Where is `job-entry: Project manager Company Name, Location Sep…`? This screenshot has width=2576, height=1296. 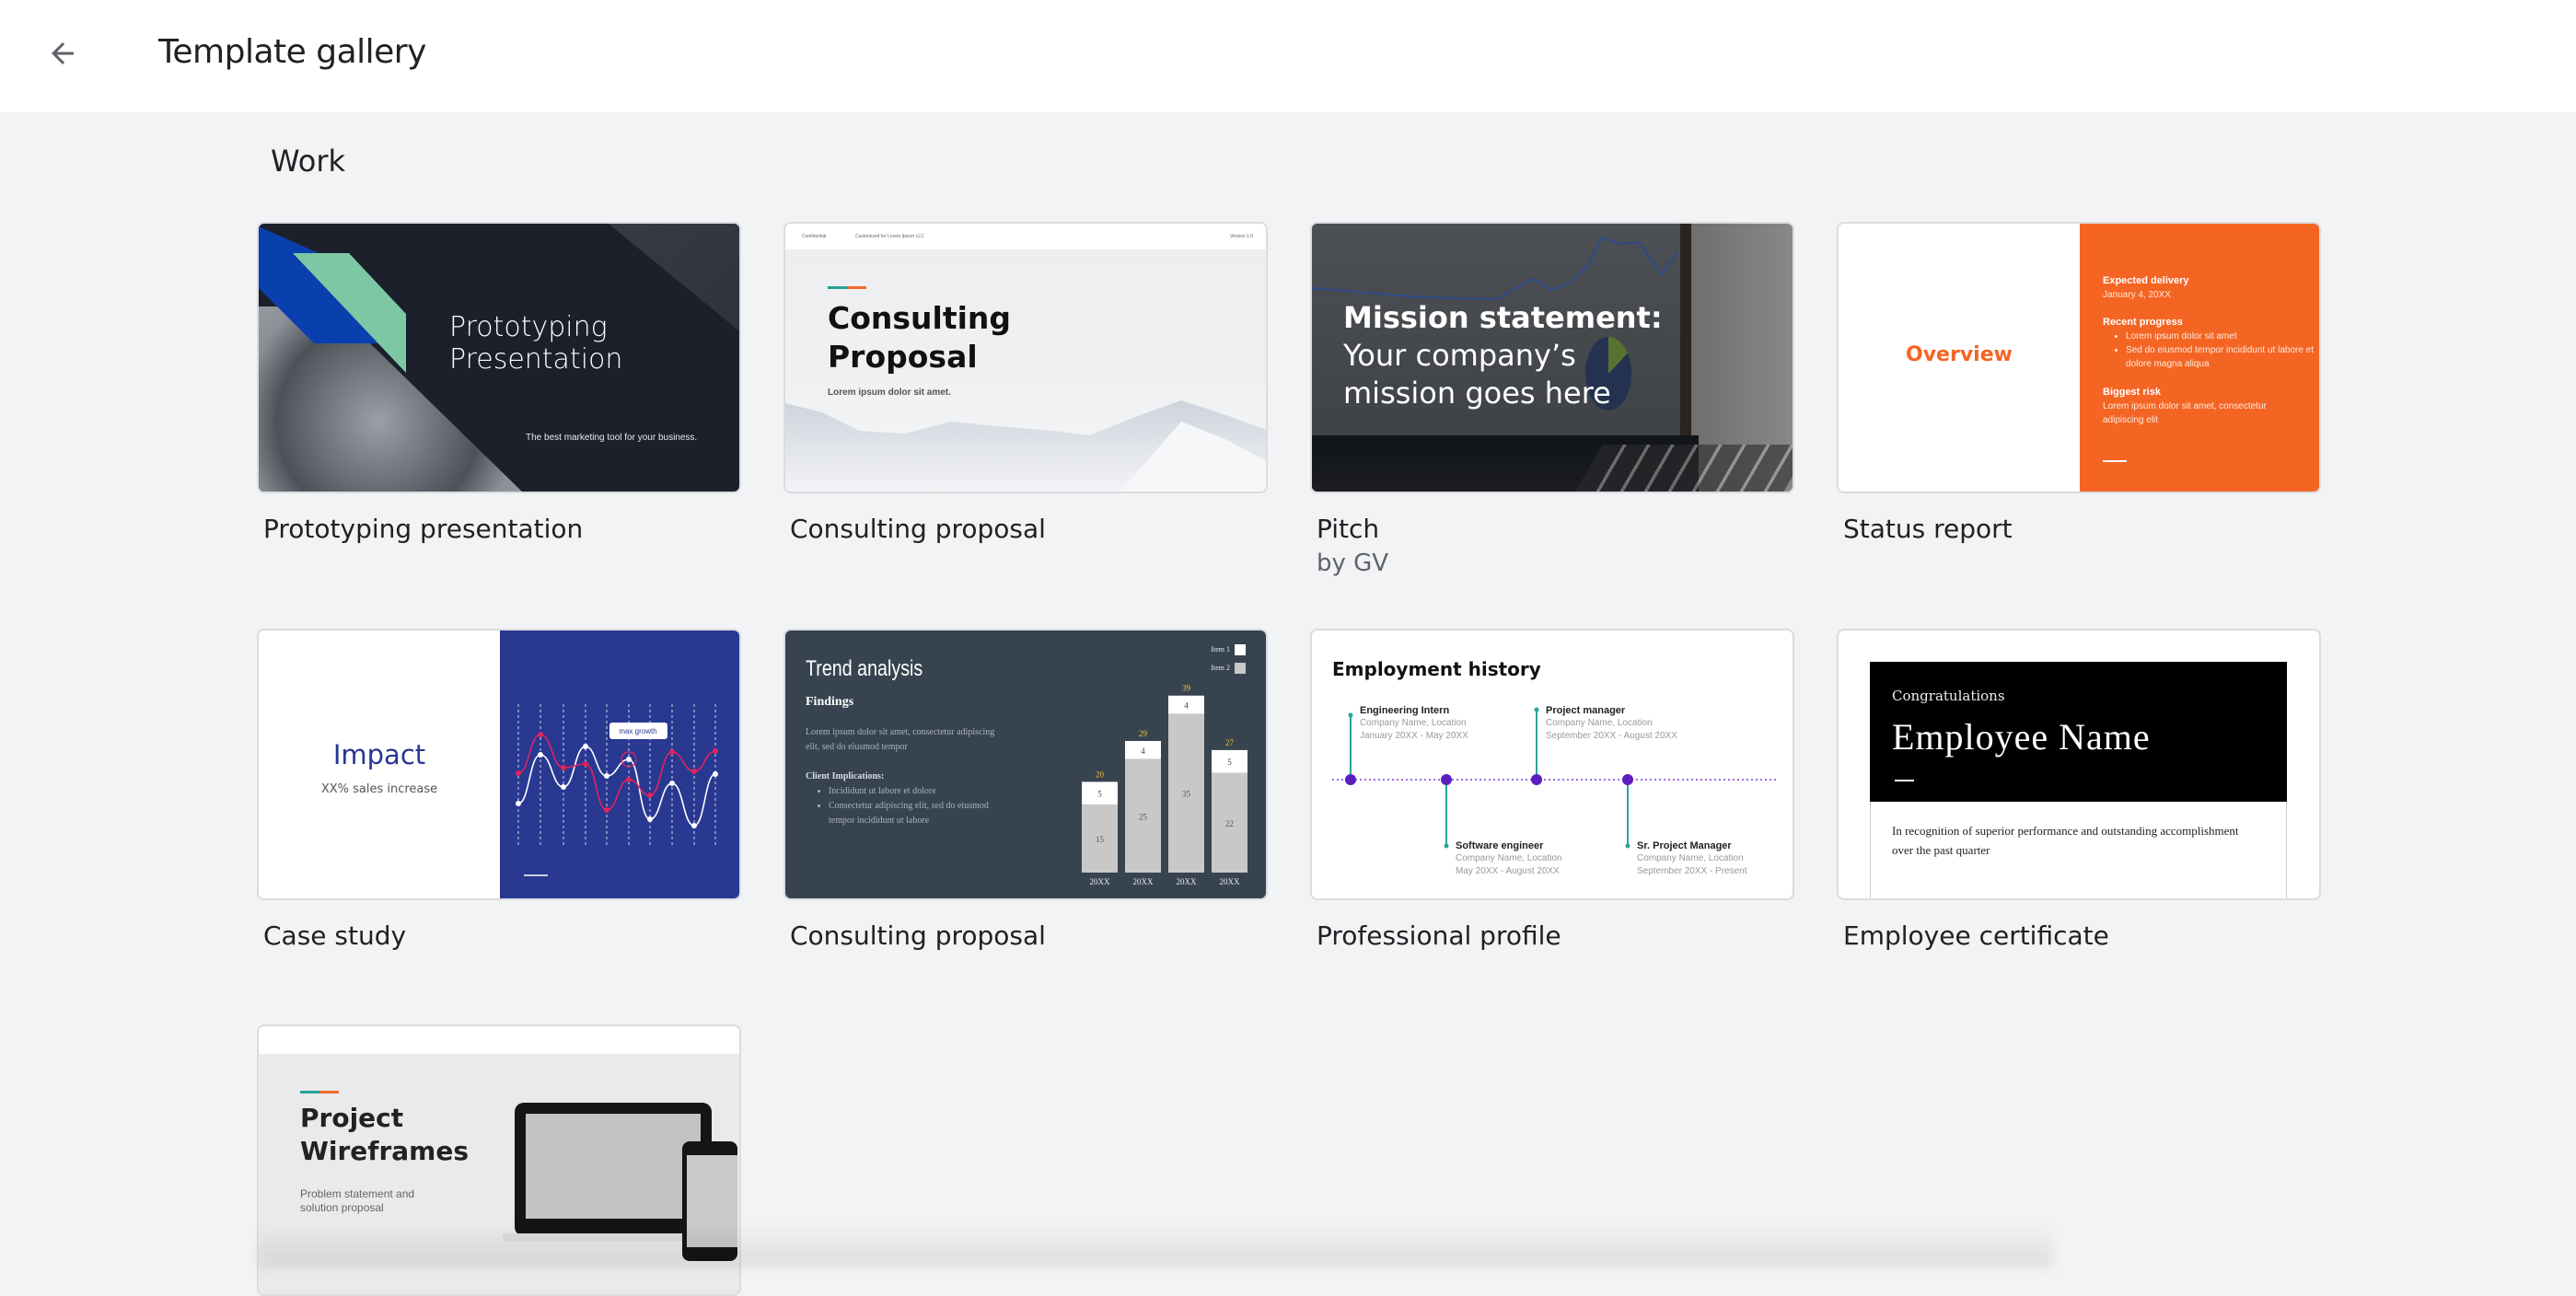
job-entry: Project manager Company Name, Location Sep… is located at coordinates (1611, 723).